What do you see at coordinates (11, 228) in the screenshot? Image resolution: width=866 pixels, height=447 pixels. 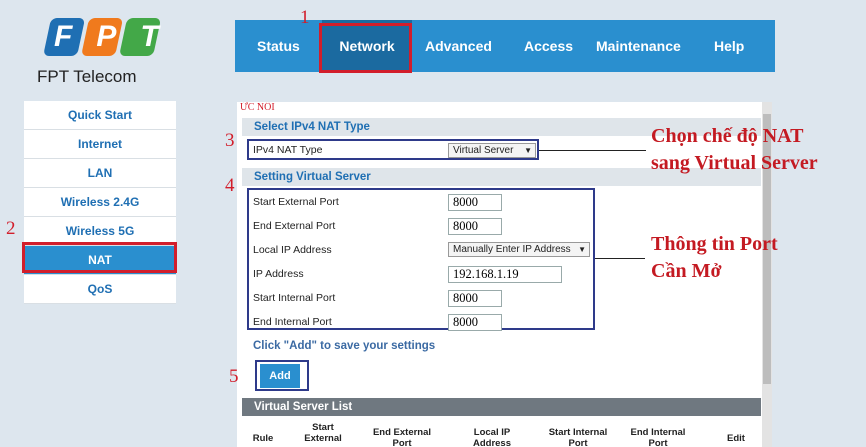 I see `step-2-label: 2` at bounding box center [11, 228].